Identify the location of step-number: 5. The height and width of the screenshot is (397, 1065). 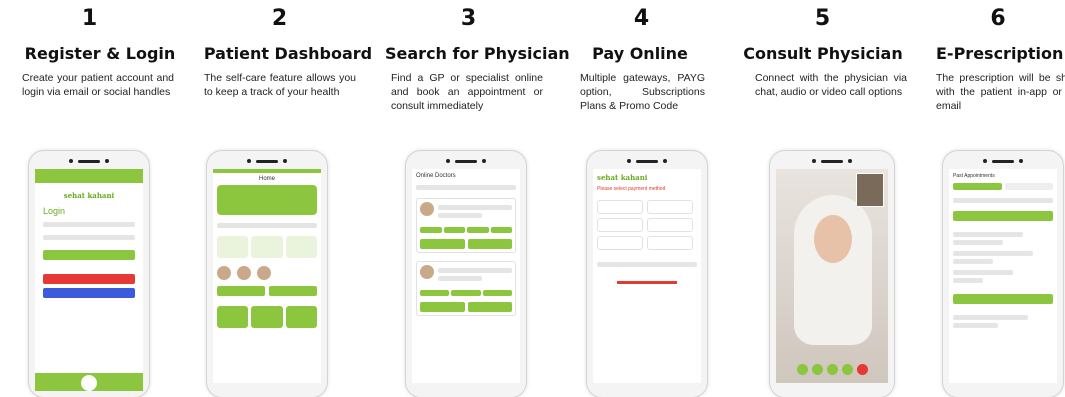
(822, 18).